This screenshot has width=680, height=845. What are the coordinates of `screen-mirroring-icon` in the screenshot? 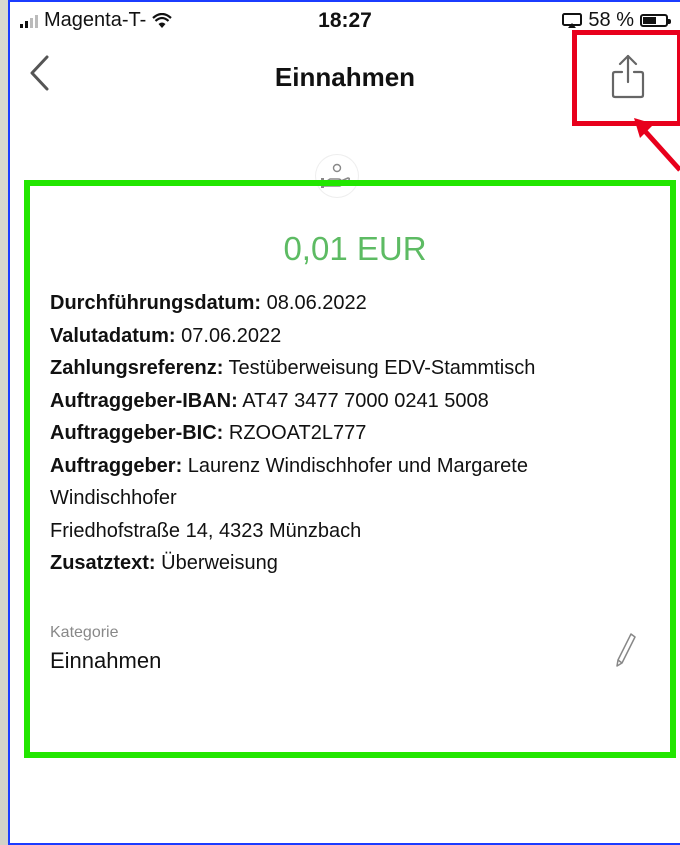 It's located at (572, 20).